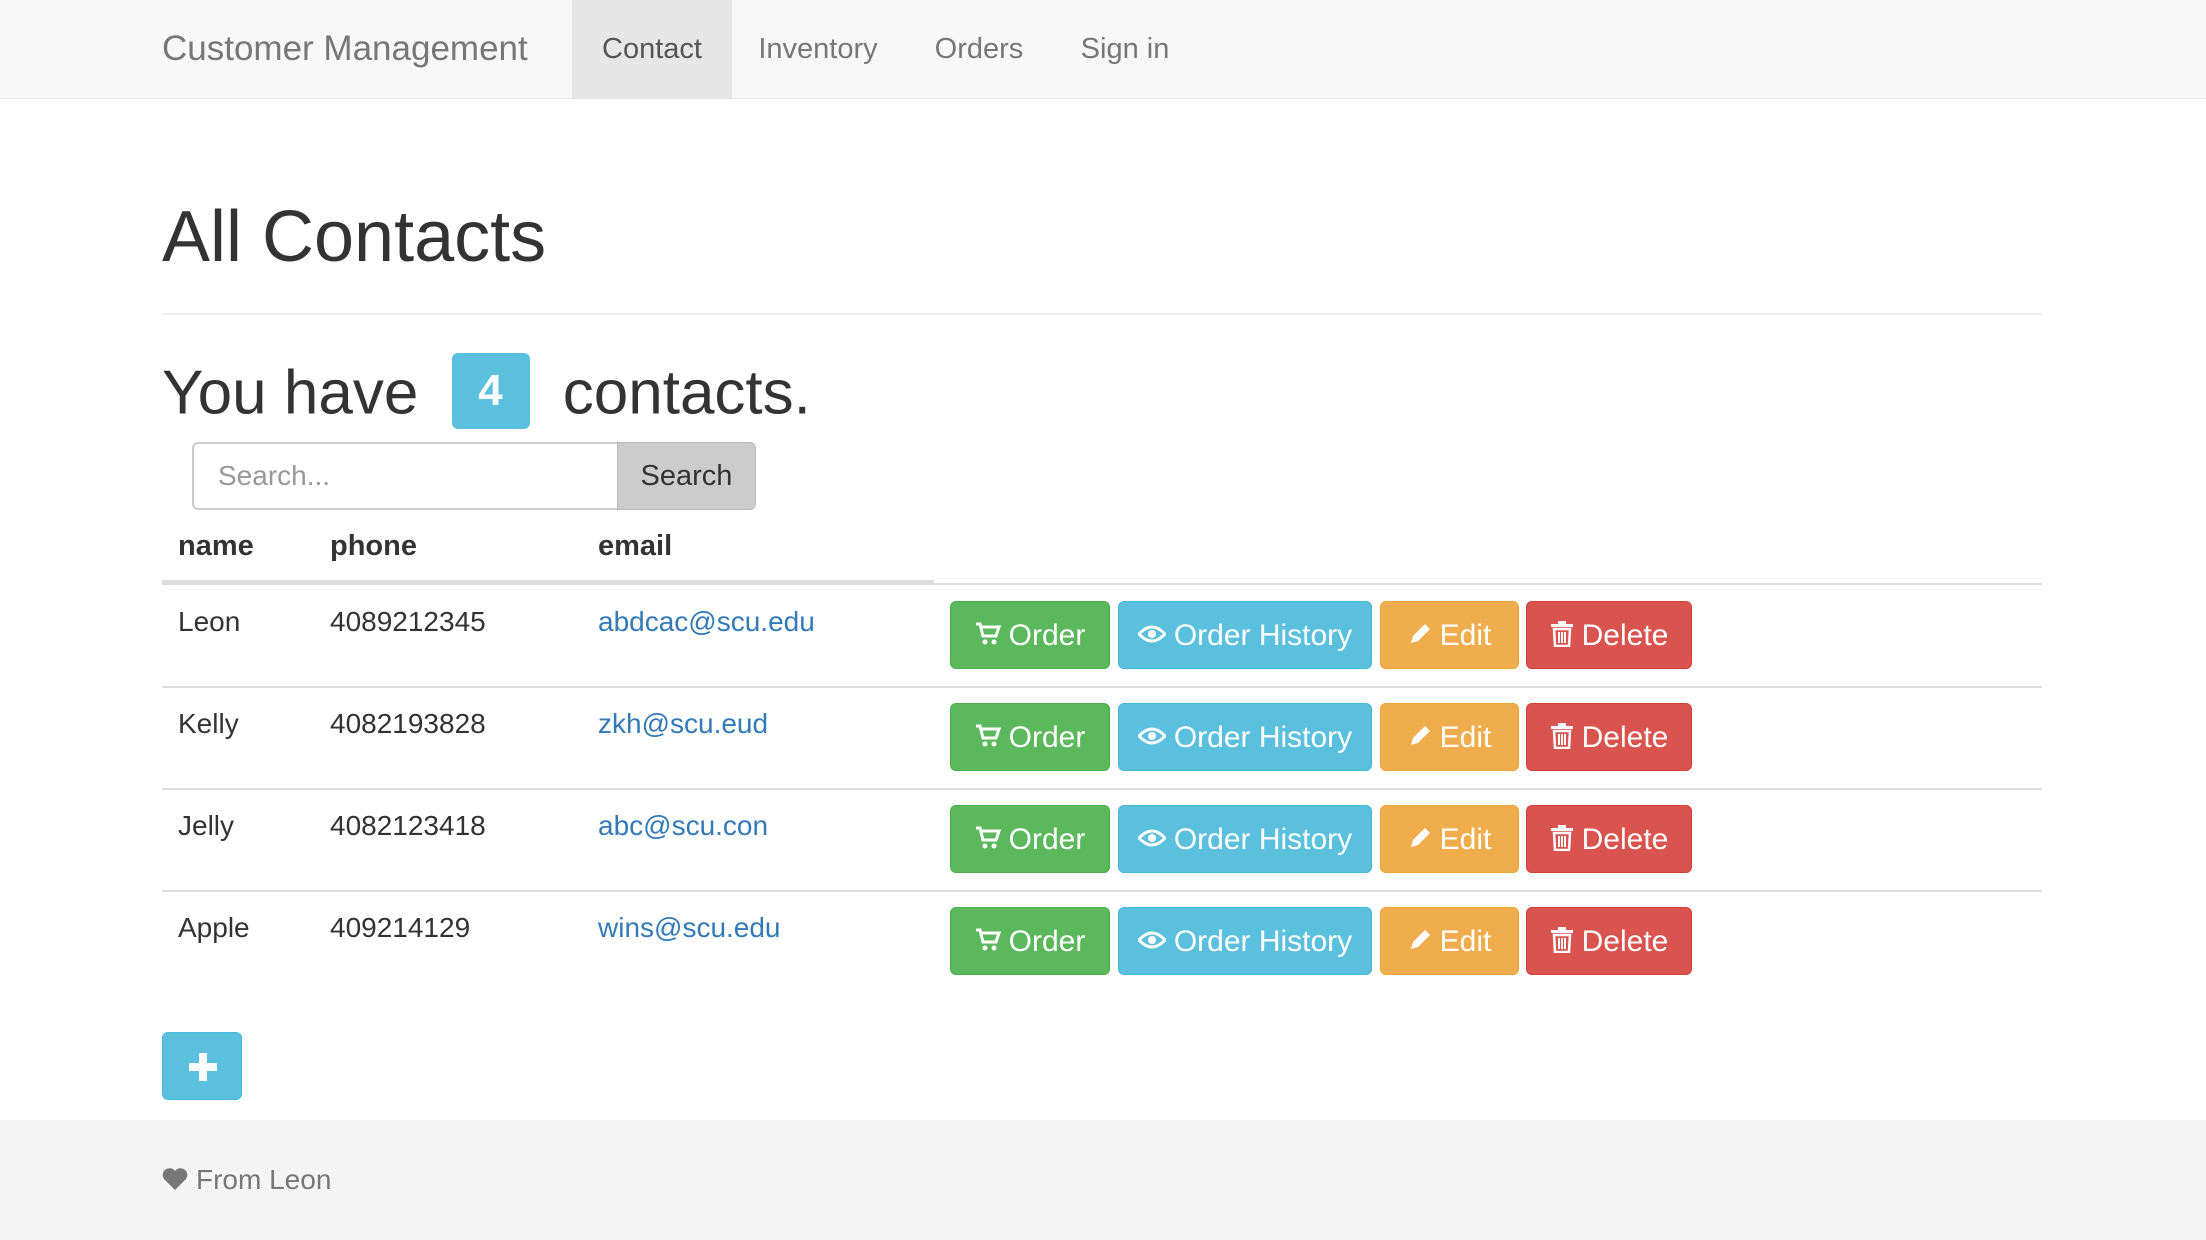 The image size is (2206, 1240). Describe the element at coordinates (683, 826) in the screenshot. I see `cell-email-link: abc@scu.con` at that location.